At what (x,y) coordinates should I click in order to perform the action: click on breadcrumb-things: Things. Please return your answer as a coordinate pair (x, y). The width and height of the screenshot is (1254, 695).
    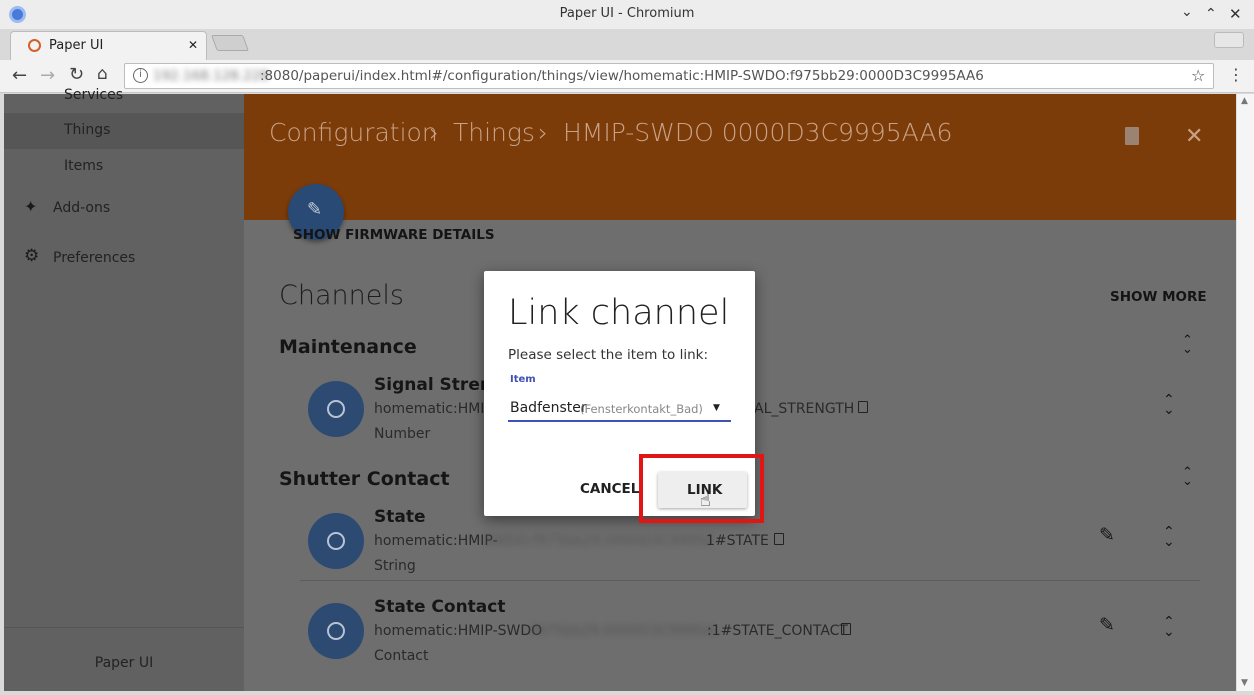
    Looking at the image, I should click on (494, 132).